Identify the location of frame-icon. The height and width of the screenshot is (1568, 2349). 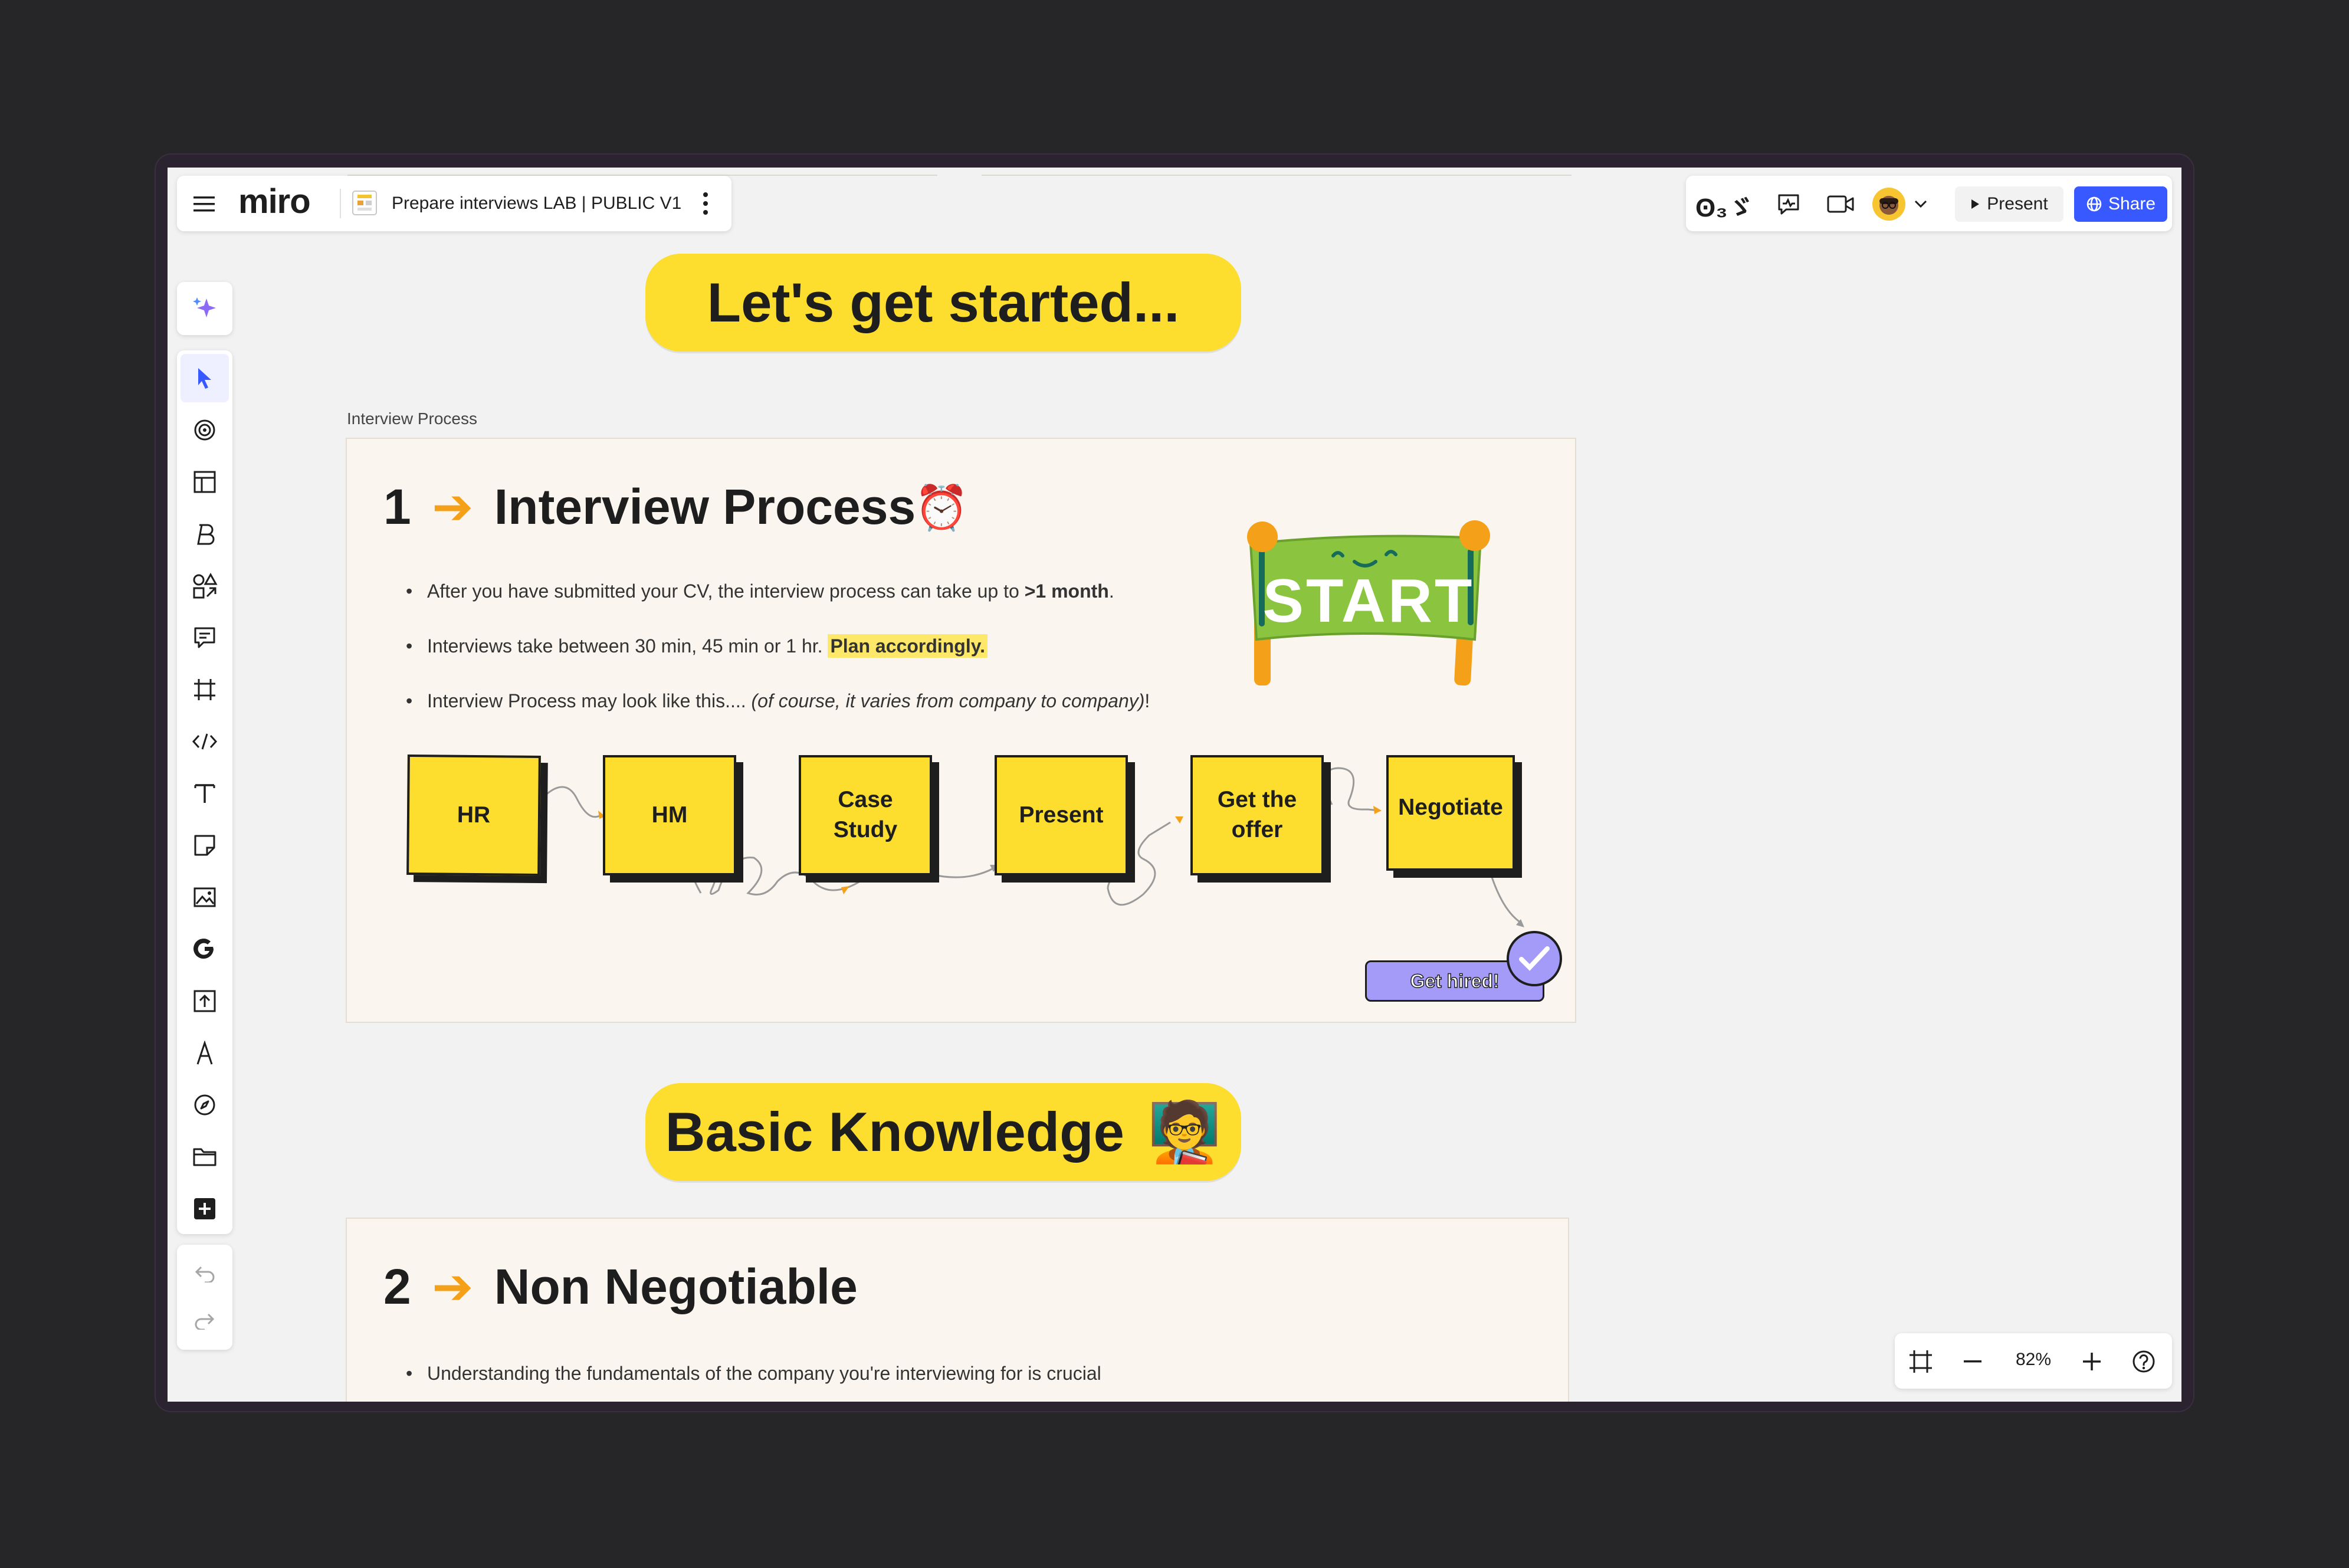
(205, 690).